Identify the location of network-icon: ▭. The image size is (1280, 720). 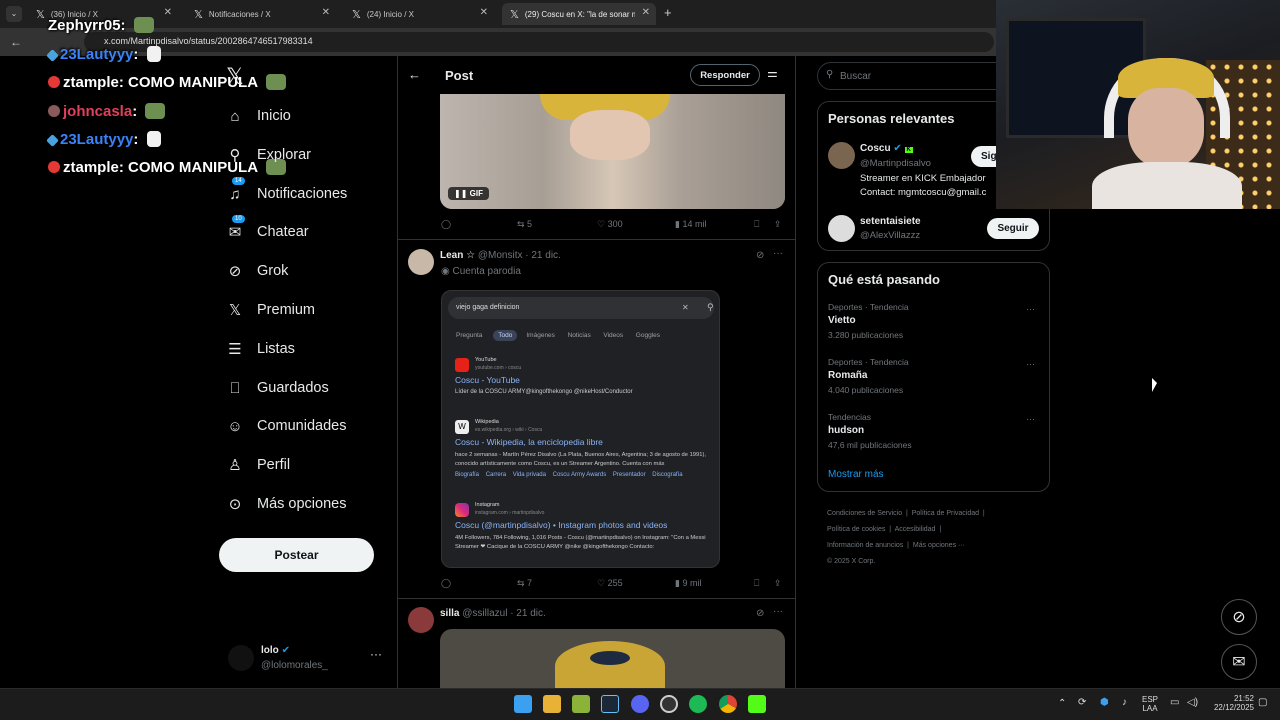
(1174, 702).